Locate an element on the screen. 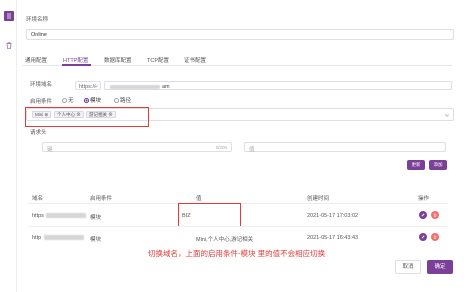 The width and height of the screenshot is (474, 292). cancel-button: 取消 is located at coordinates (408, 267).